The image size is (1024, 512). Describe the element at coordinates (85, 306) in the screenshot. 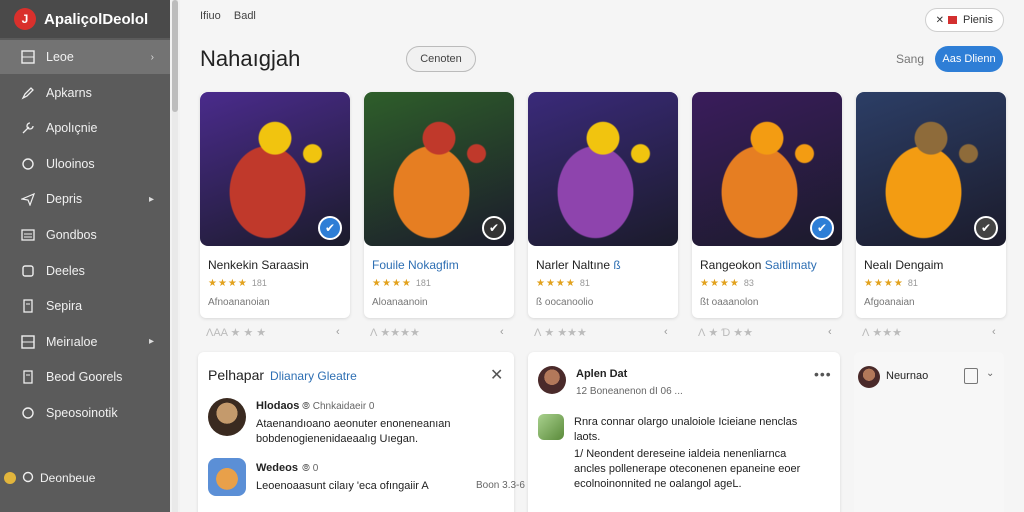

I see `sidebar-item: Sepira` at that location.